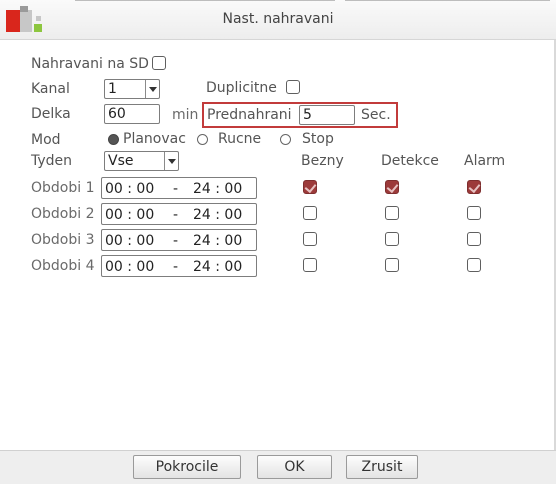 This screenshot has width=556, height=484. Describe the element at coordinates (159, 63) in the screenshot. I see `record-sd-checkbox` at that location.